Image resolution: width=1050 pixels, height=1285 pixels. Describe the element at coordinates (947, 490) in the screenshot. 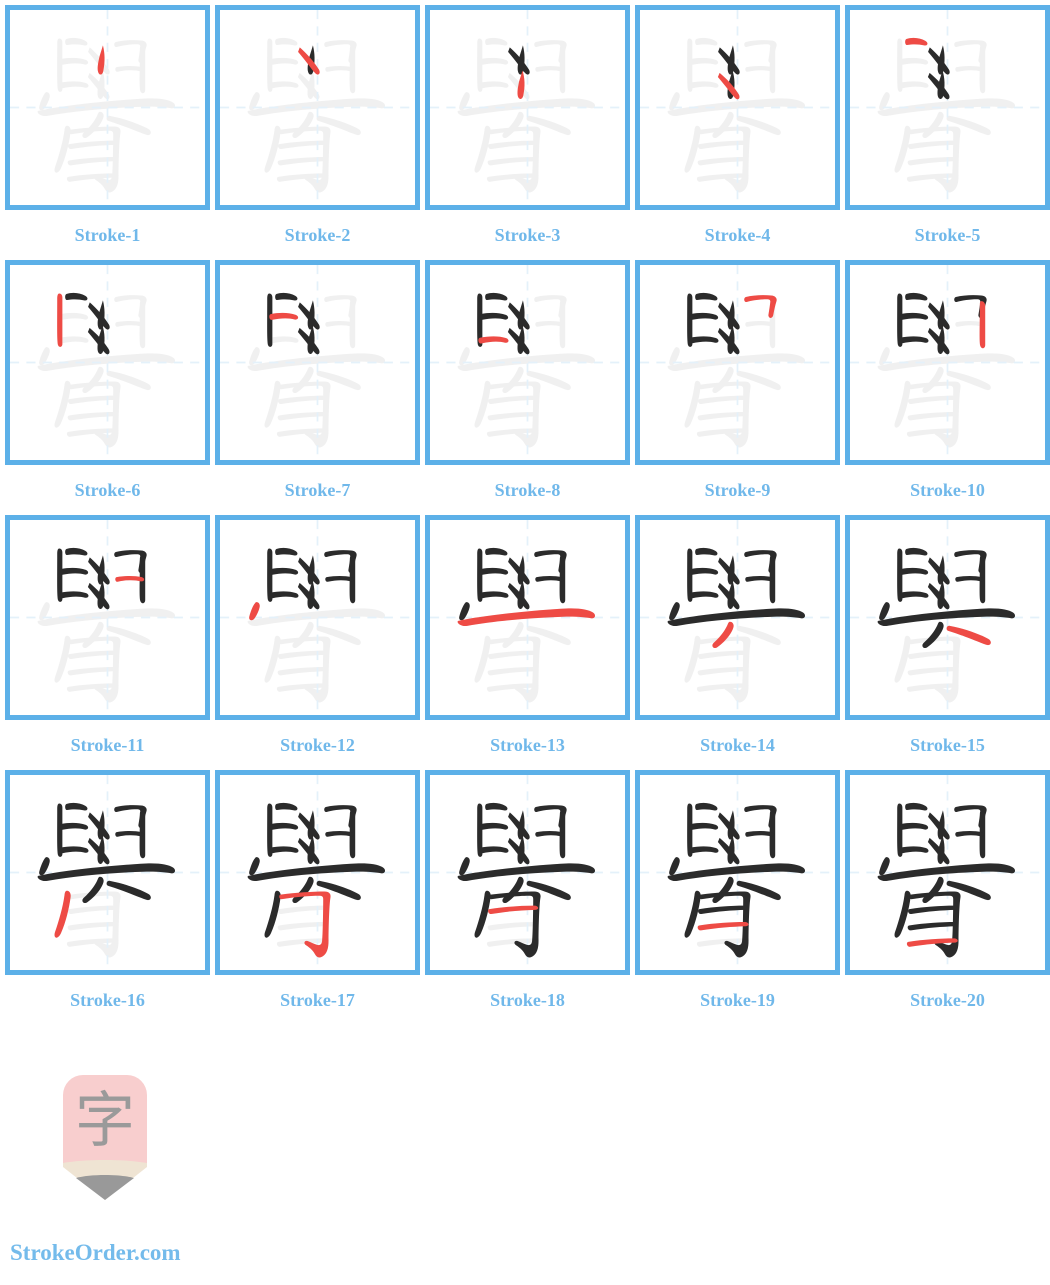

I see `stroke-label: Stroke-10` at that location.